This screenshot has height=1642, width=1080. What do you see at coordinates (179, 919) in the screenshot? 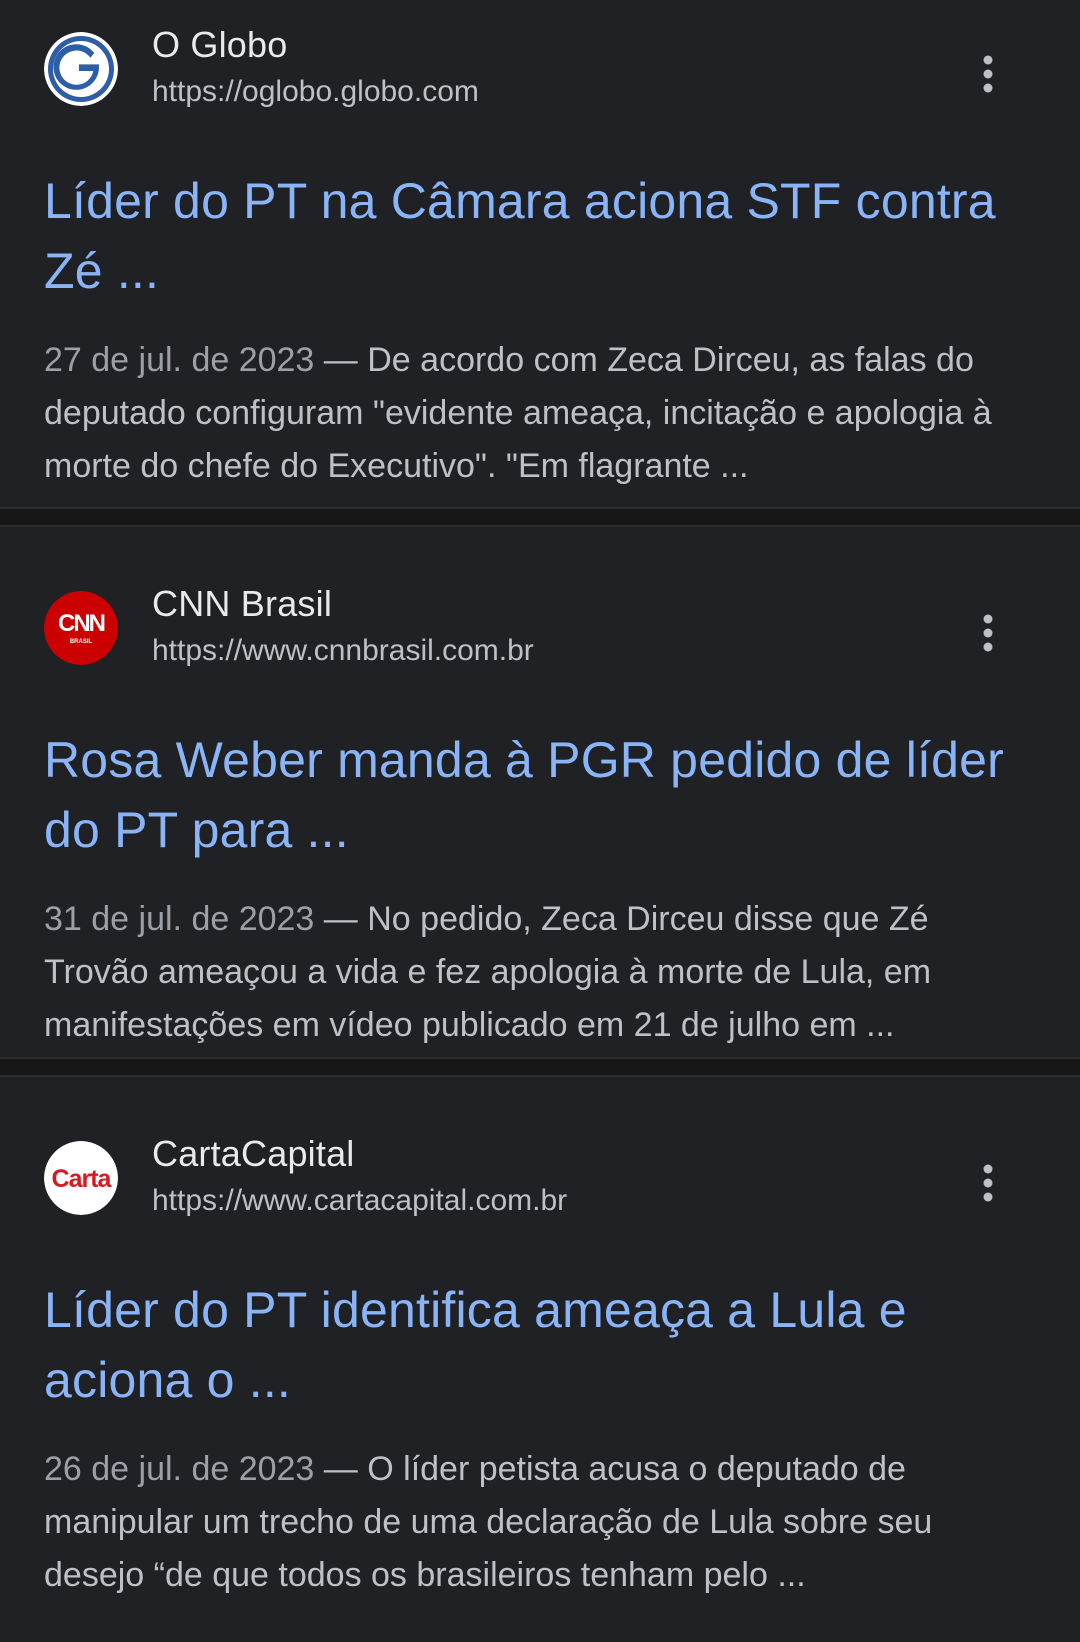
I see `result-date: 31 de jul. de 2023` at bounding box center [179, 919].